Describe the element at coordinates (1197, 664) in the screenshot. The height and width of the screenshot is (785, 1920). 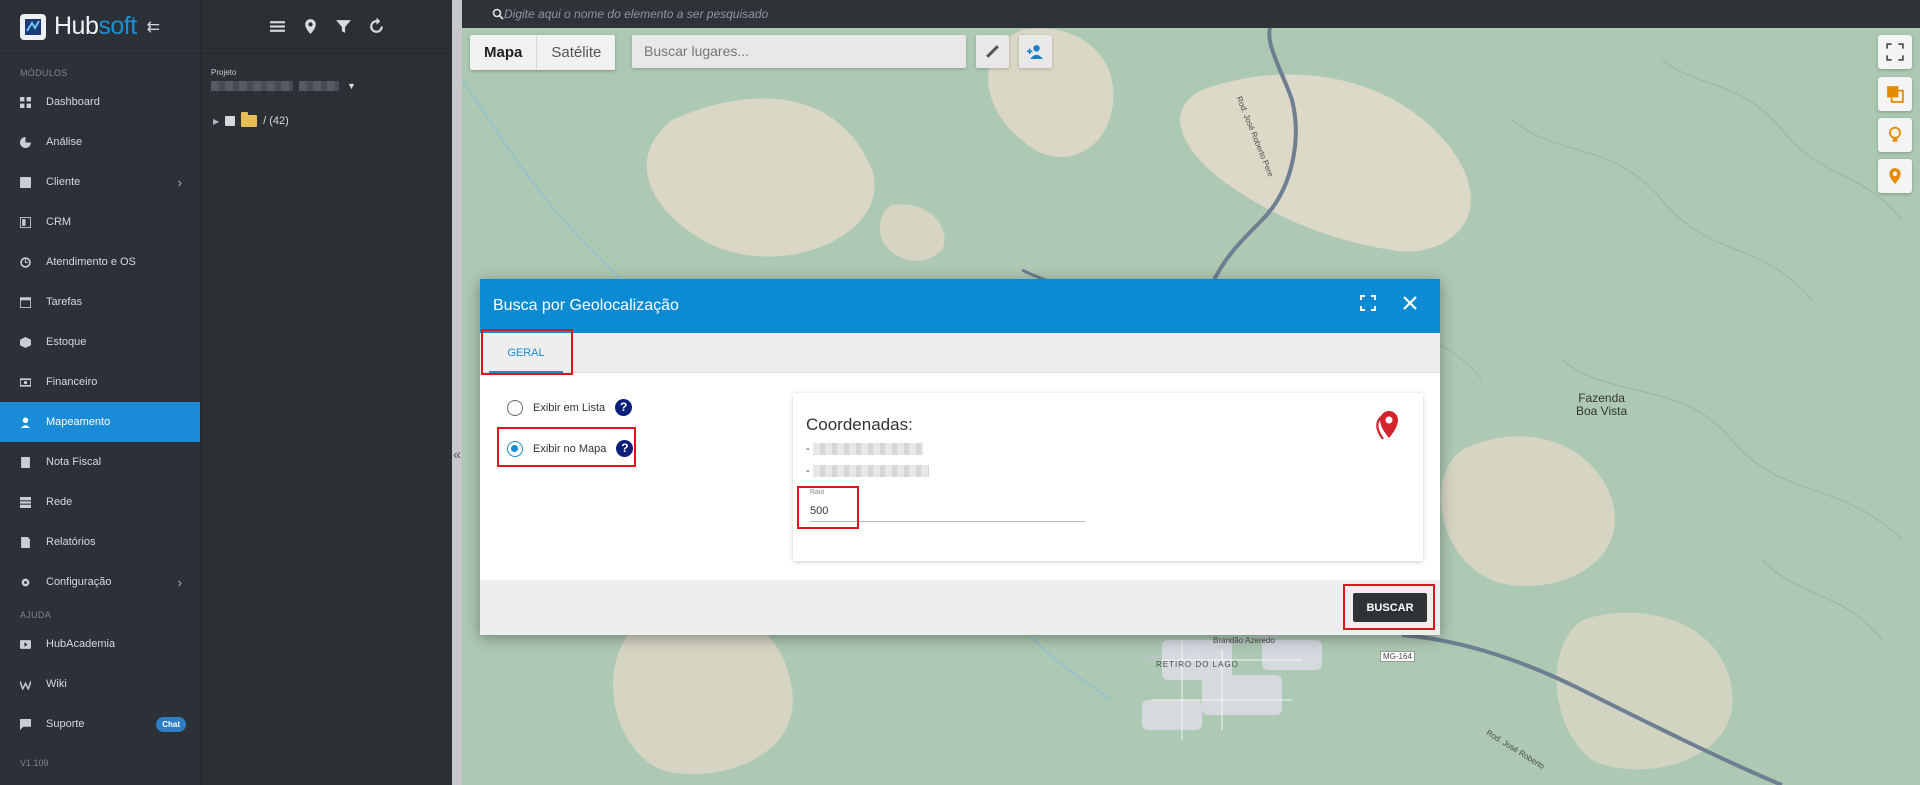
I see `map-label-retiro: RETIRO DO LAGO` at that location.